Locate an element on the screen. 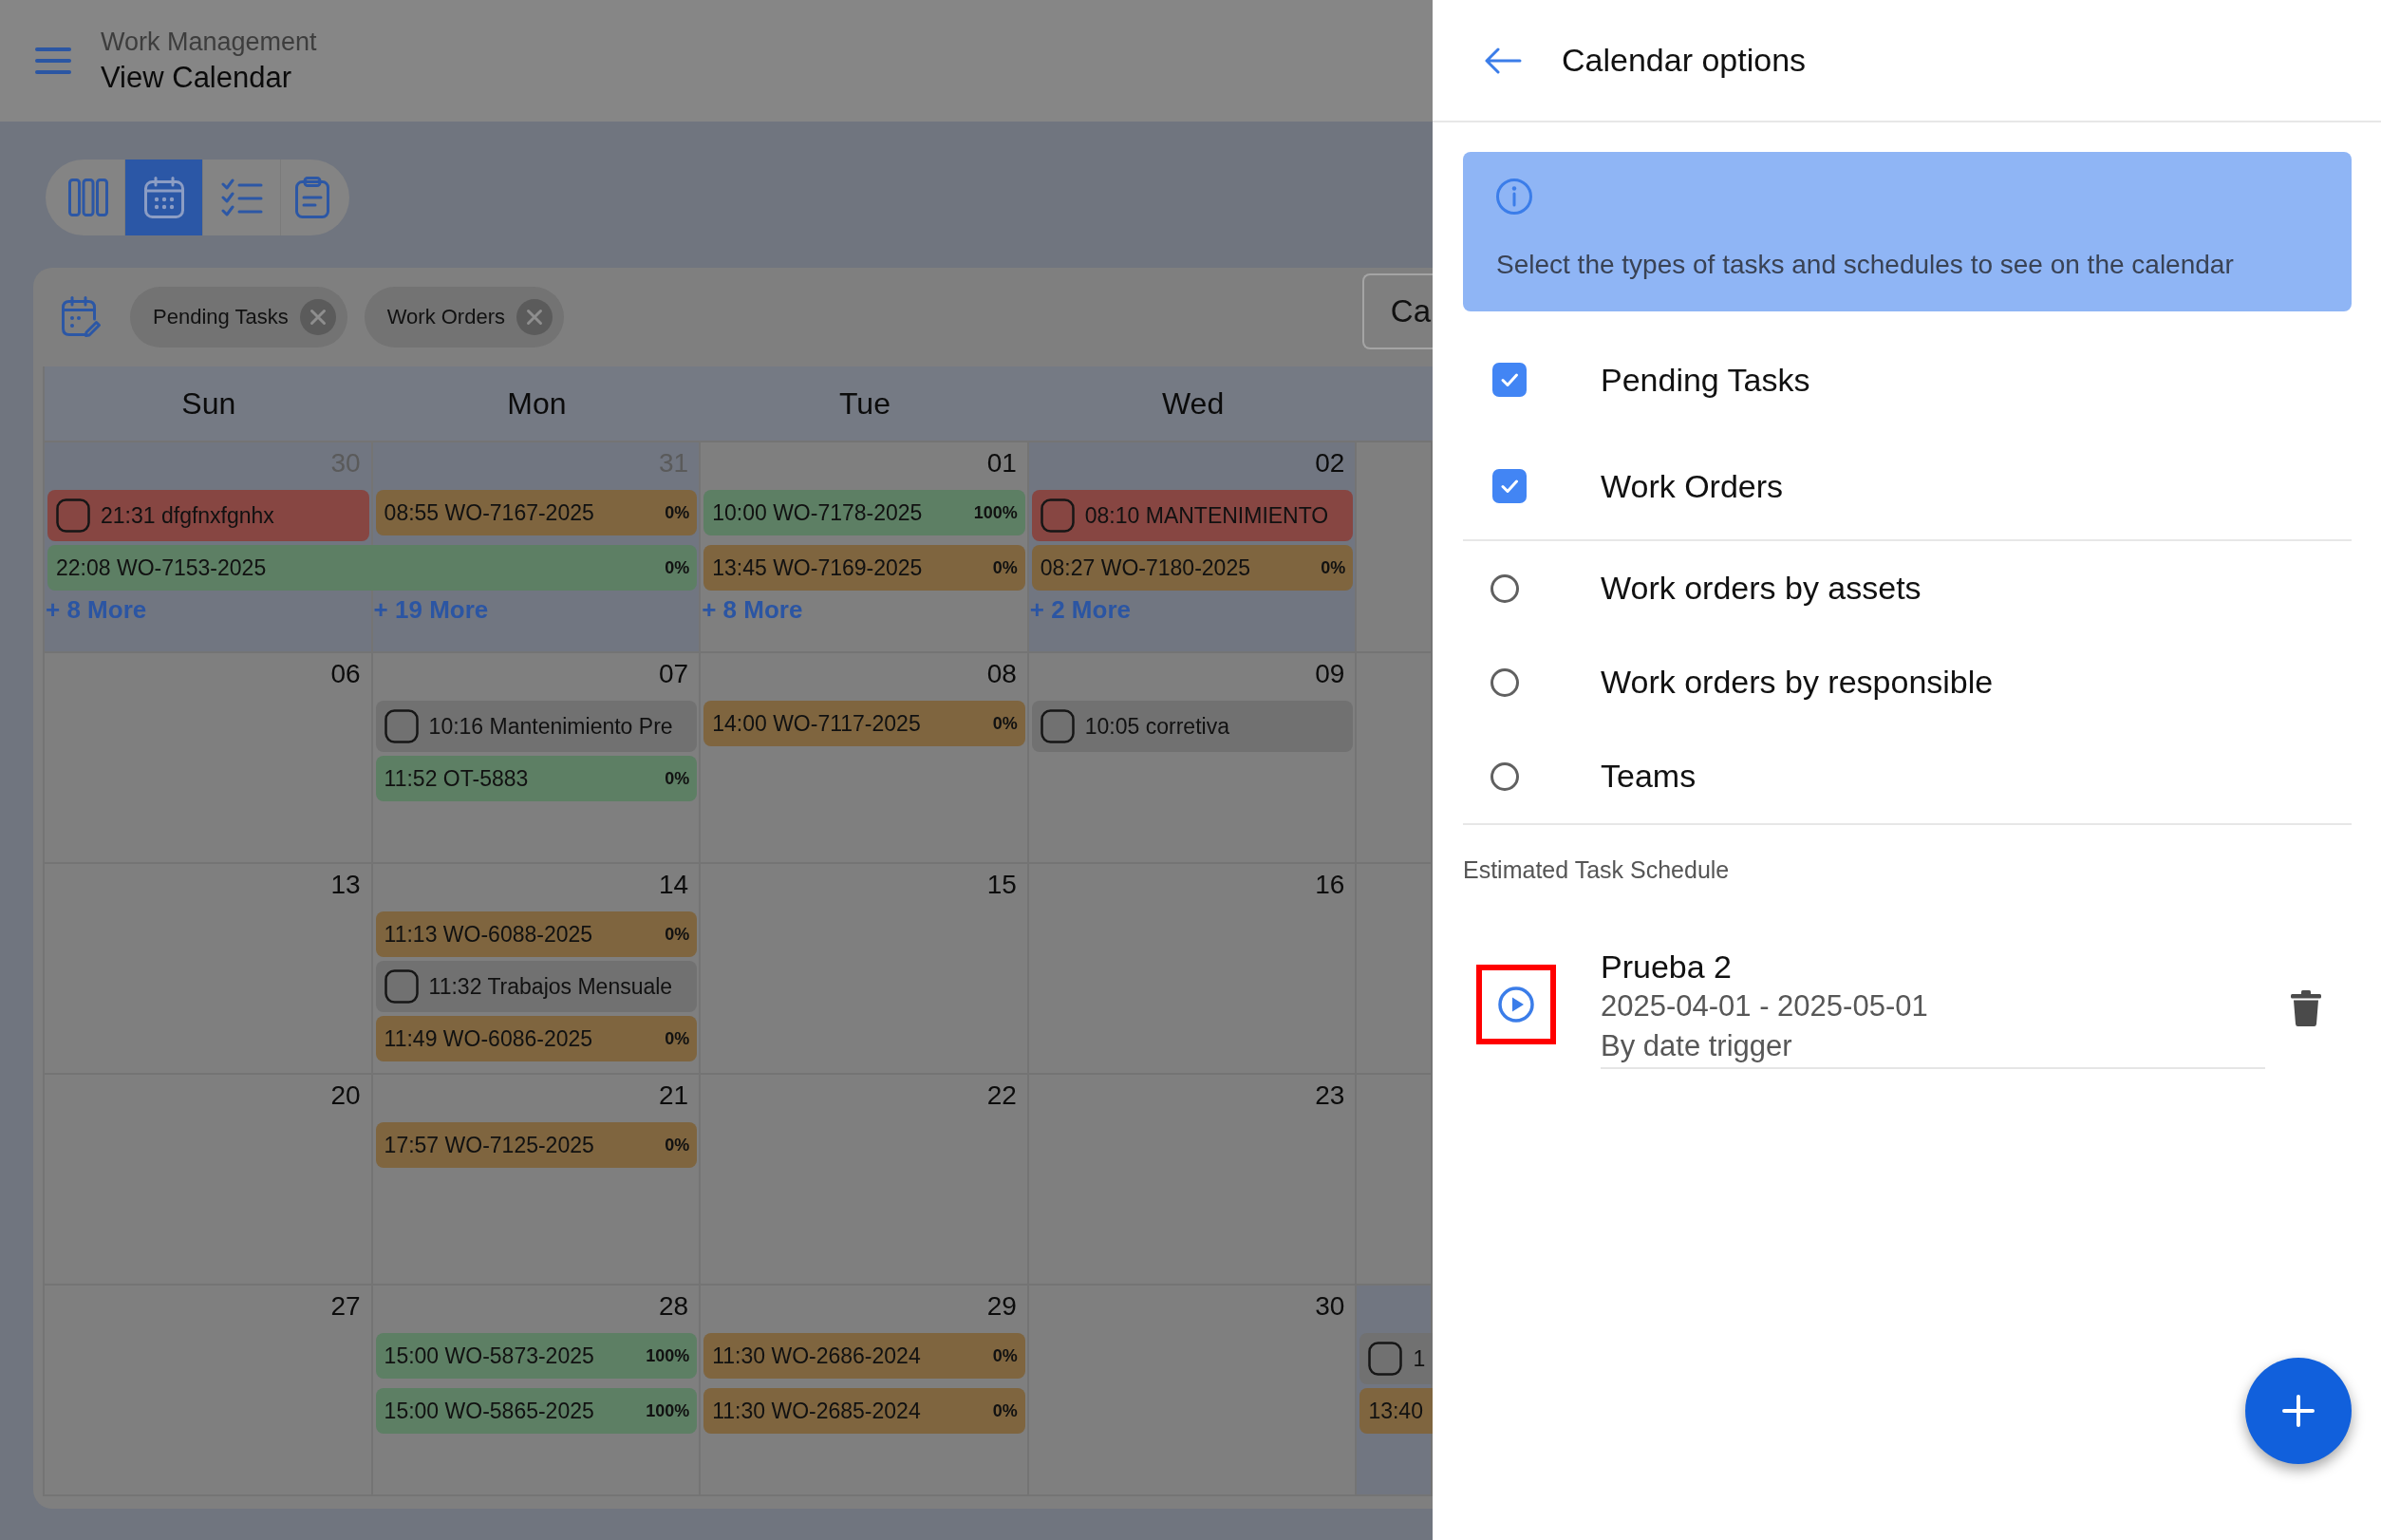  calendar-event: 08:55 WO-7167-2025 0% is located at coordinates (536, 512).